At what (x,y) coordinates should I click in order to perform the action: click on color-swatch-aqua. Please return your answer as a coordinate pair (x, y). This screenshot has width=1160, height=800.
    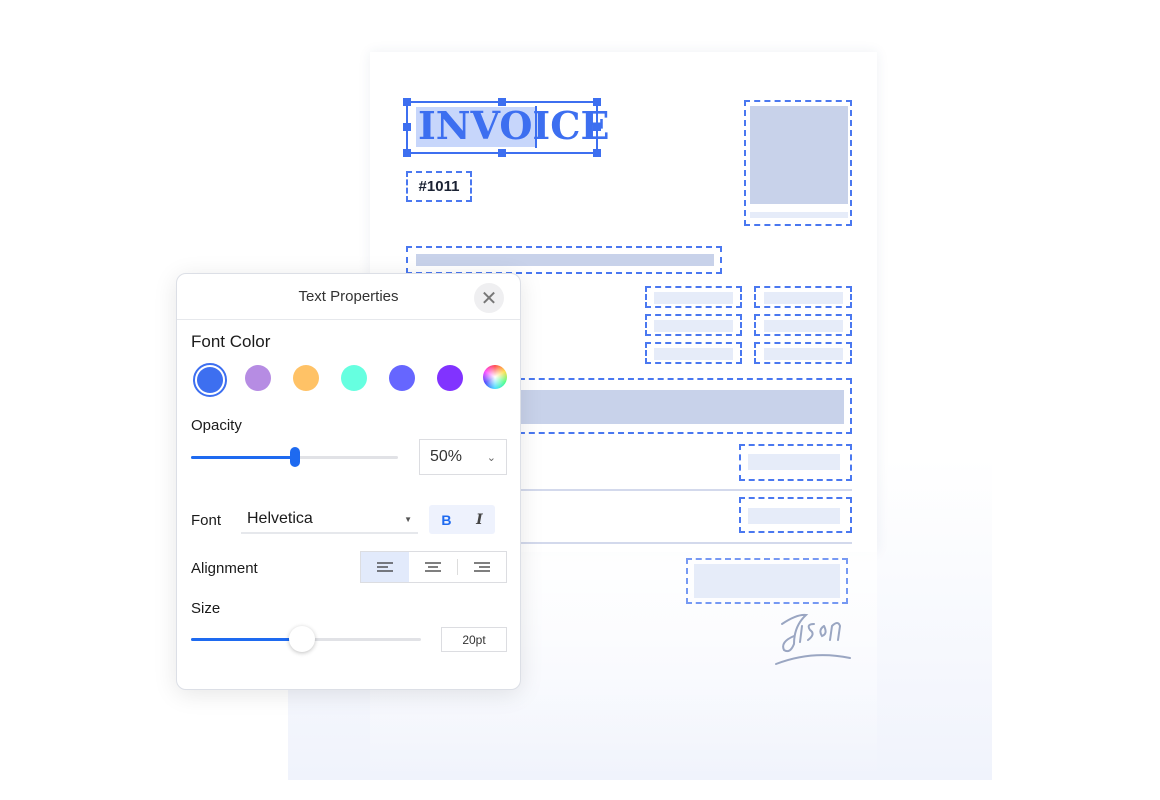
    Looking at the image, I should click on (354, 378).